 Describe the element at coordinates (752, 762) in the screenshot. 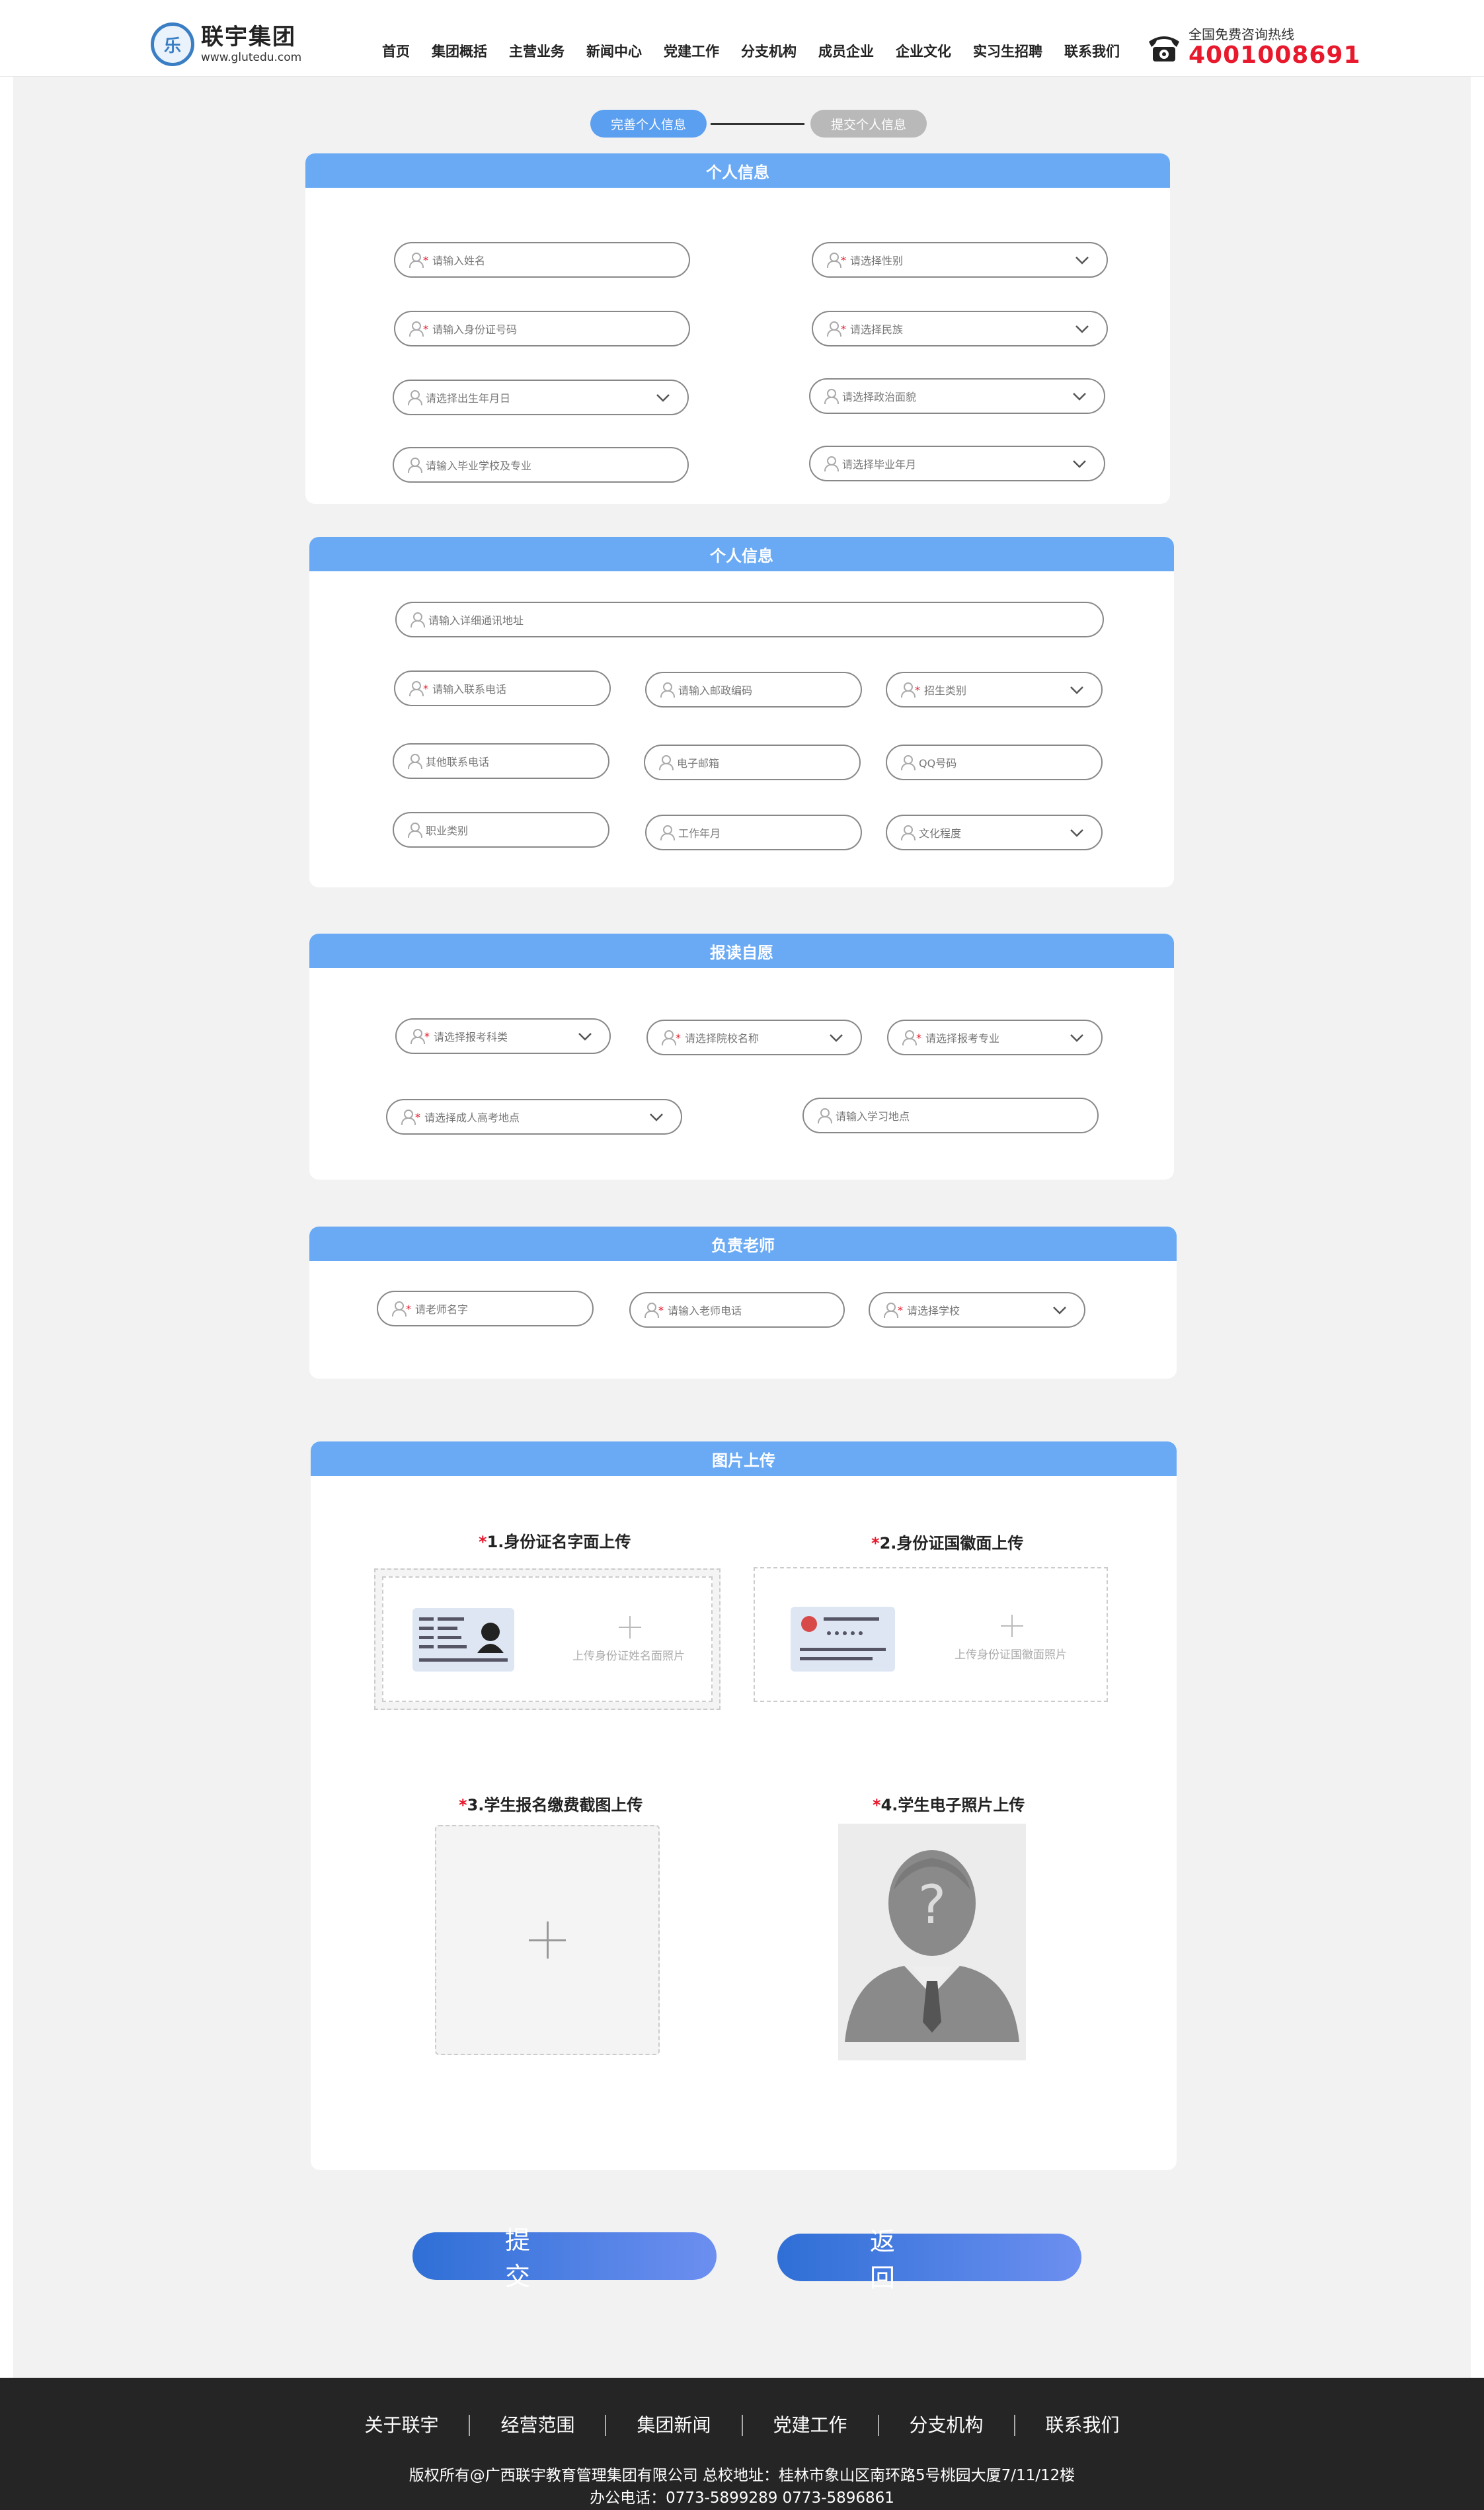

I see `input-contact-5: 电子邮箱` at that location.